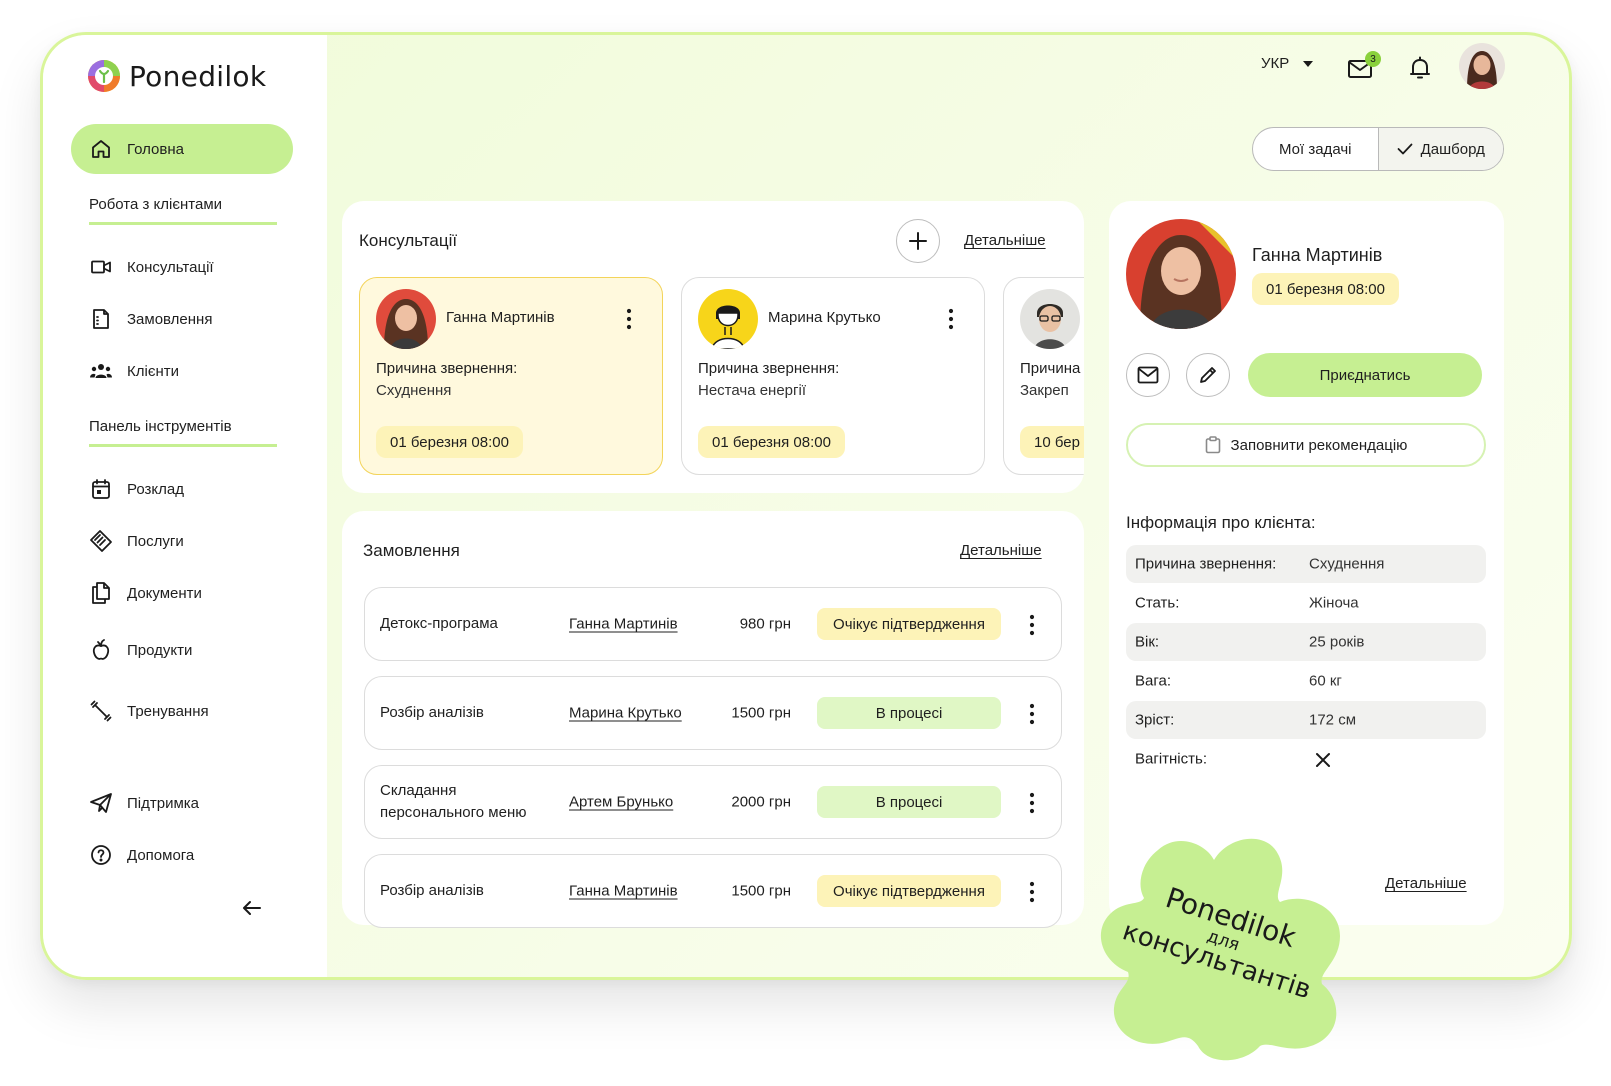 The height and width of the screenshot is (1086, 1611). I want to click on brand-name: Ponedilok, so click(198, 76).